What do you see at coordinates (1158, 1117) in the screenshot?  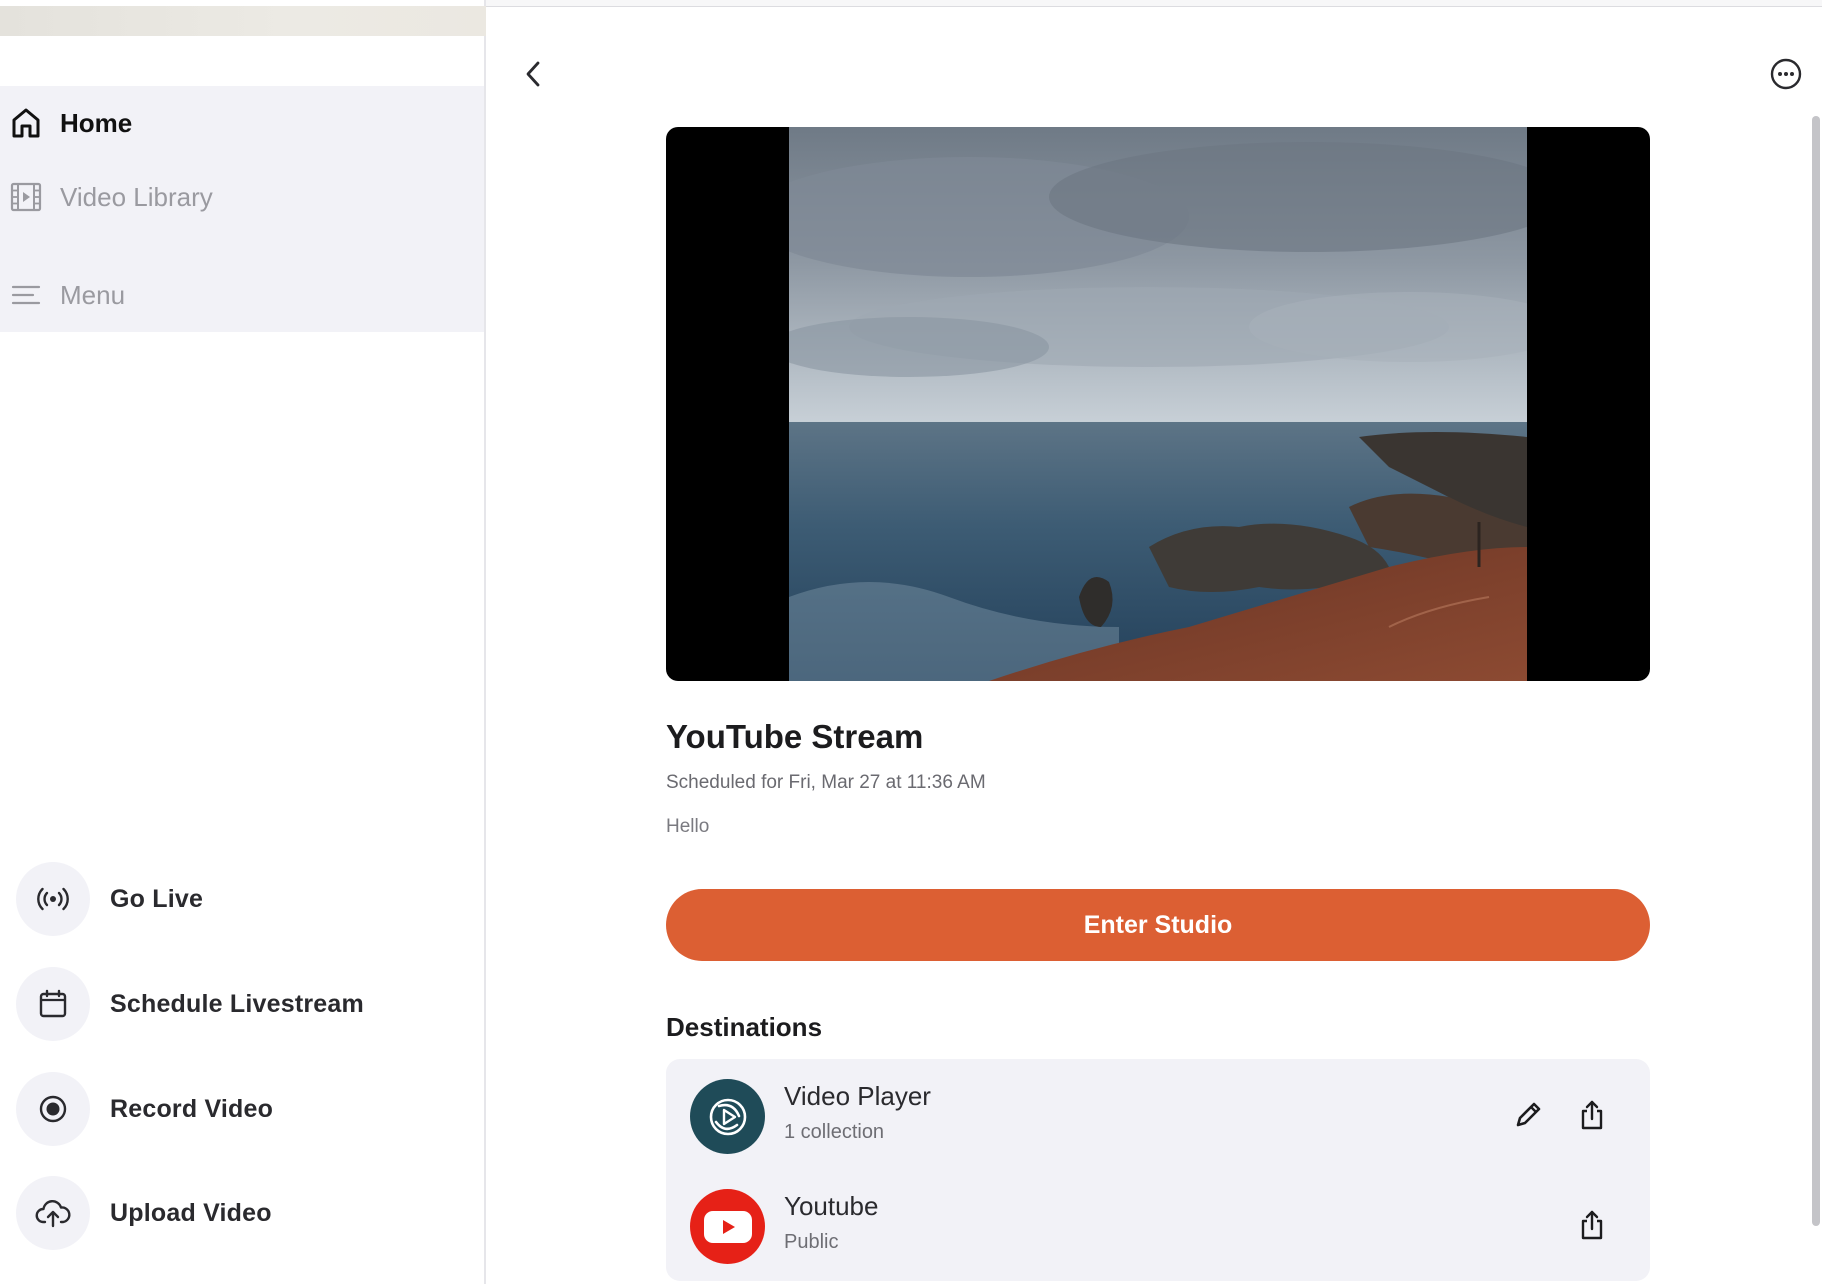 I see `destination-row-video-player: Video Player 1 collection` at bounding box center [1158, 1117].